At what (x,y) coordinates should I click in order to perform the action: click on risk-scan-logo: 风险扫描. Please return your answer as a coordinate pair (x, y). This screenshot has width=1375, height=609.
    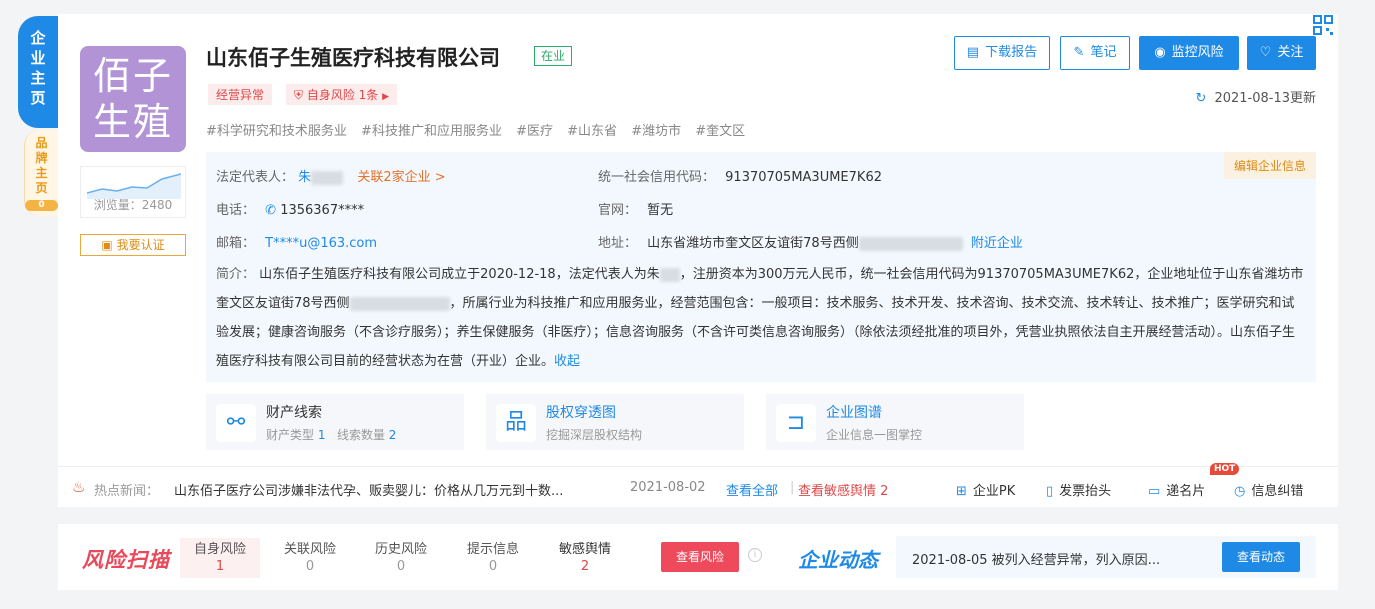
    Looking at the image, I should click on (126, 560).